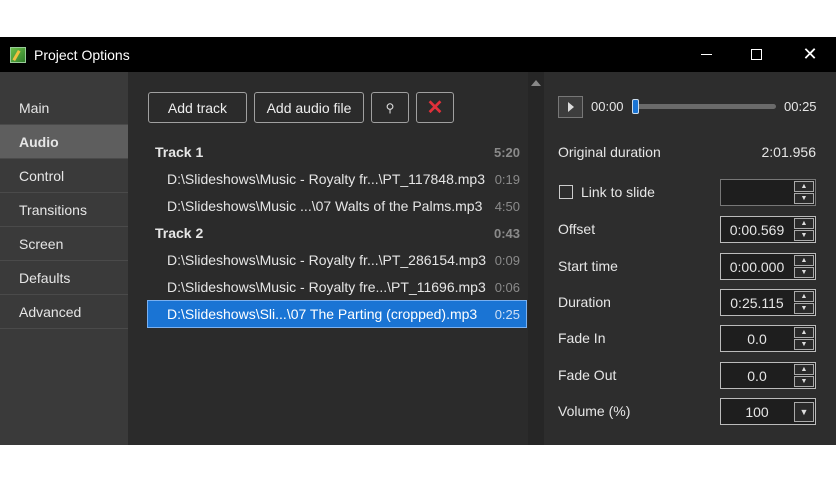  I want to click on file-duration: 0:19, so click(507, 179).